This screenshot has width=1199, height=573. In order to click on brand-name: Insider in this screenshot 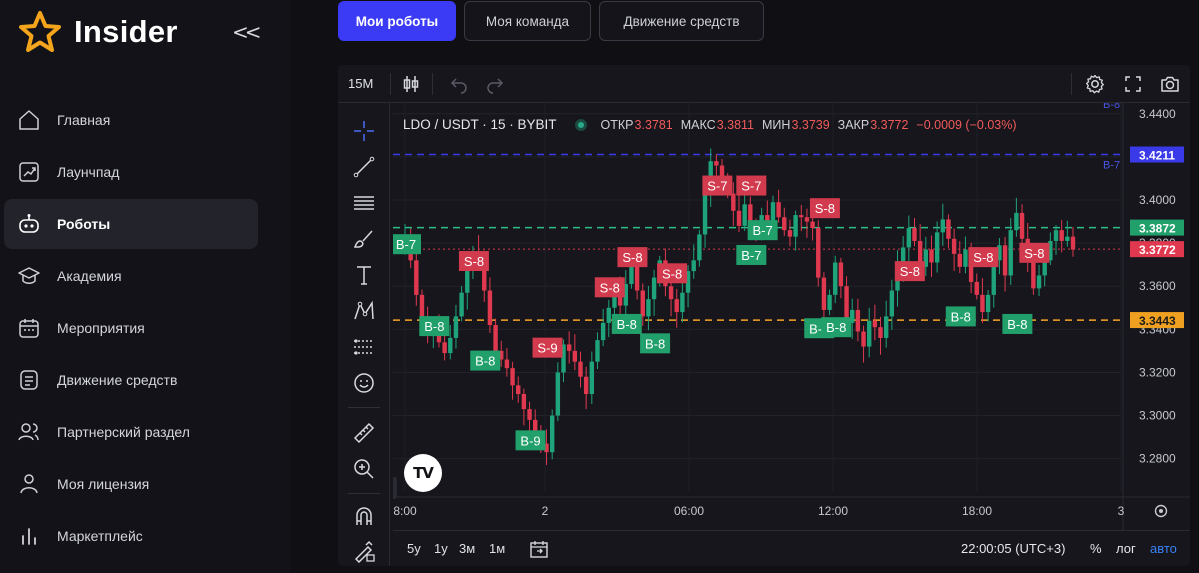, I will do `click(126, 31)`.